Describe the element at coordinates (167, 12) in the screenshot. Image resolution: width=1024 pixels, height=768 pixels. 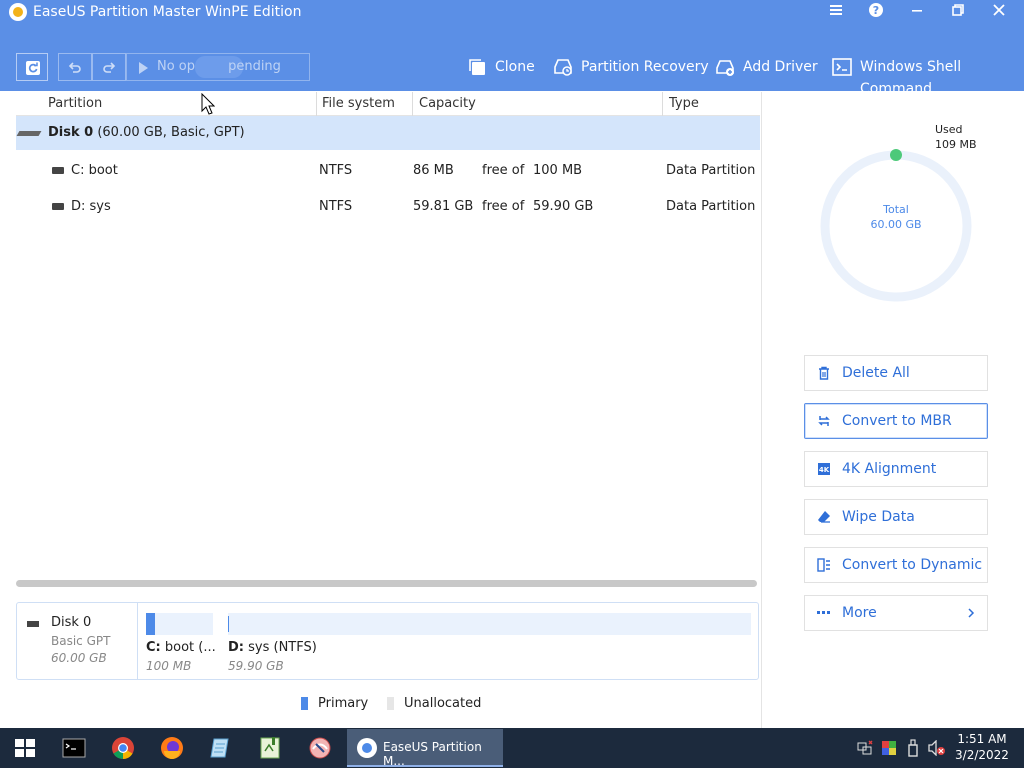
I see `window-title: EaseUS Partition Master WinPE Edition` at that location.